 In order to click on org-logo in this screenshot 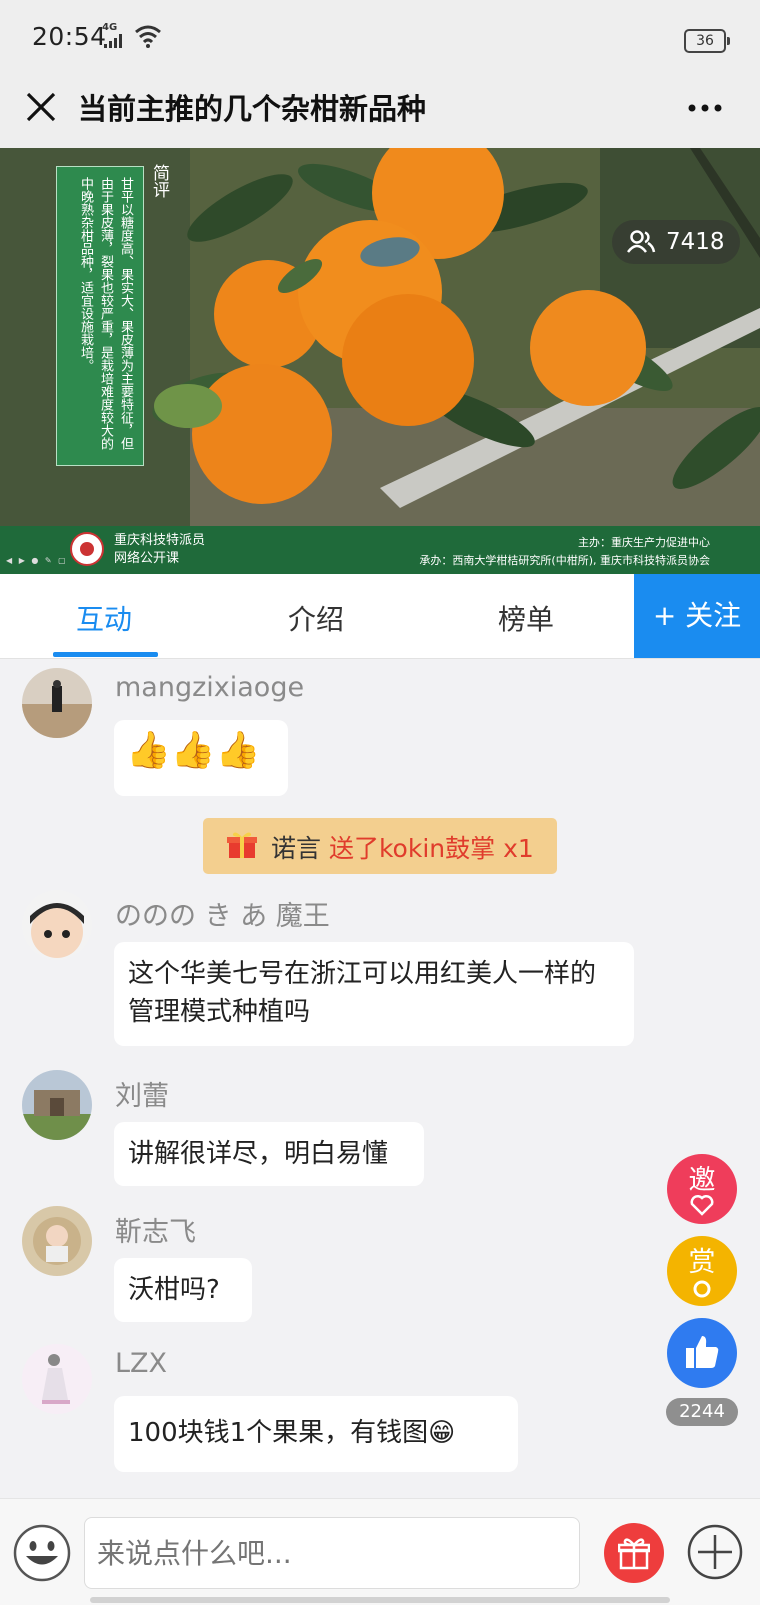, I will do `click(87, 549)`.